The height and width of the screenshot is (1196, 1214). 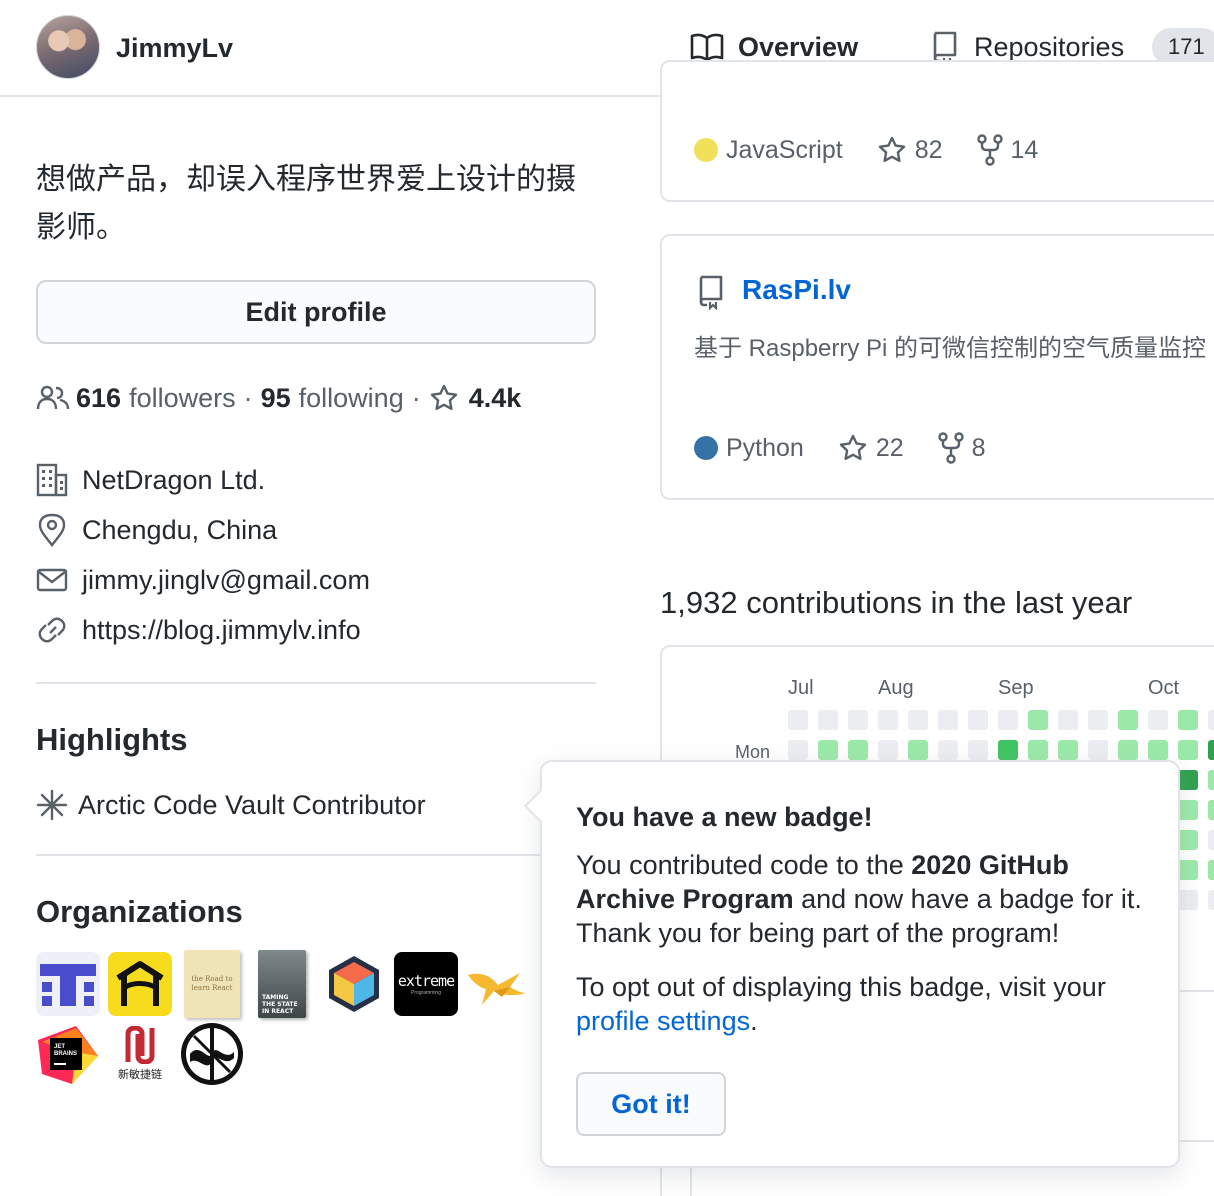 I want to click on repo-forks-link: 14, so click(x=1007, y=150).